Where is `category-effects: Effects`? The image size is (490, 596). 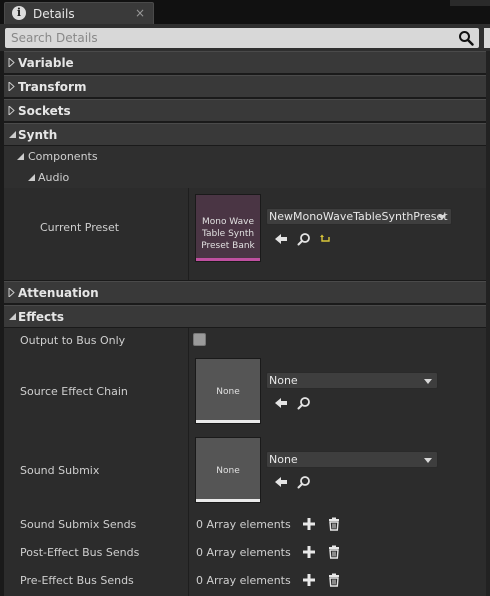 category-effects: Effects is located at coordinates (247, 316).